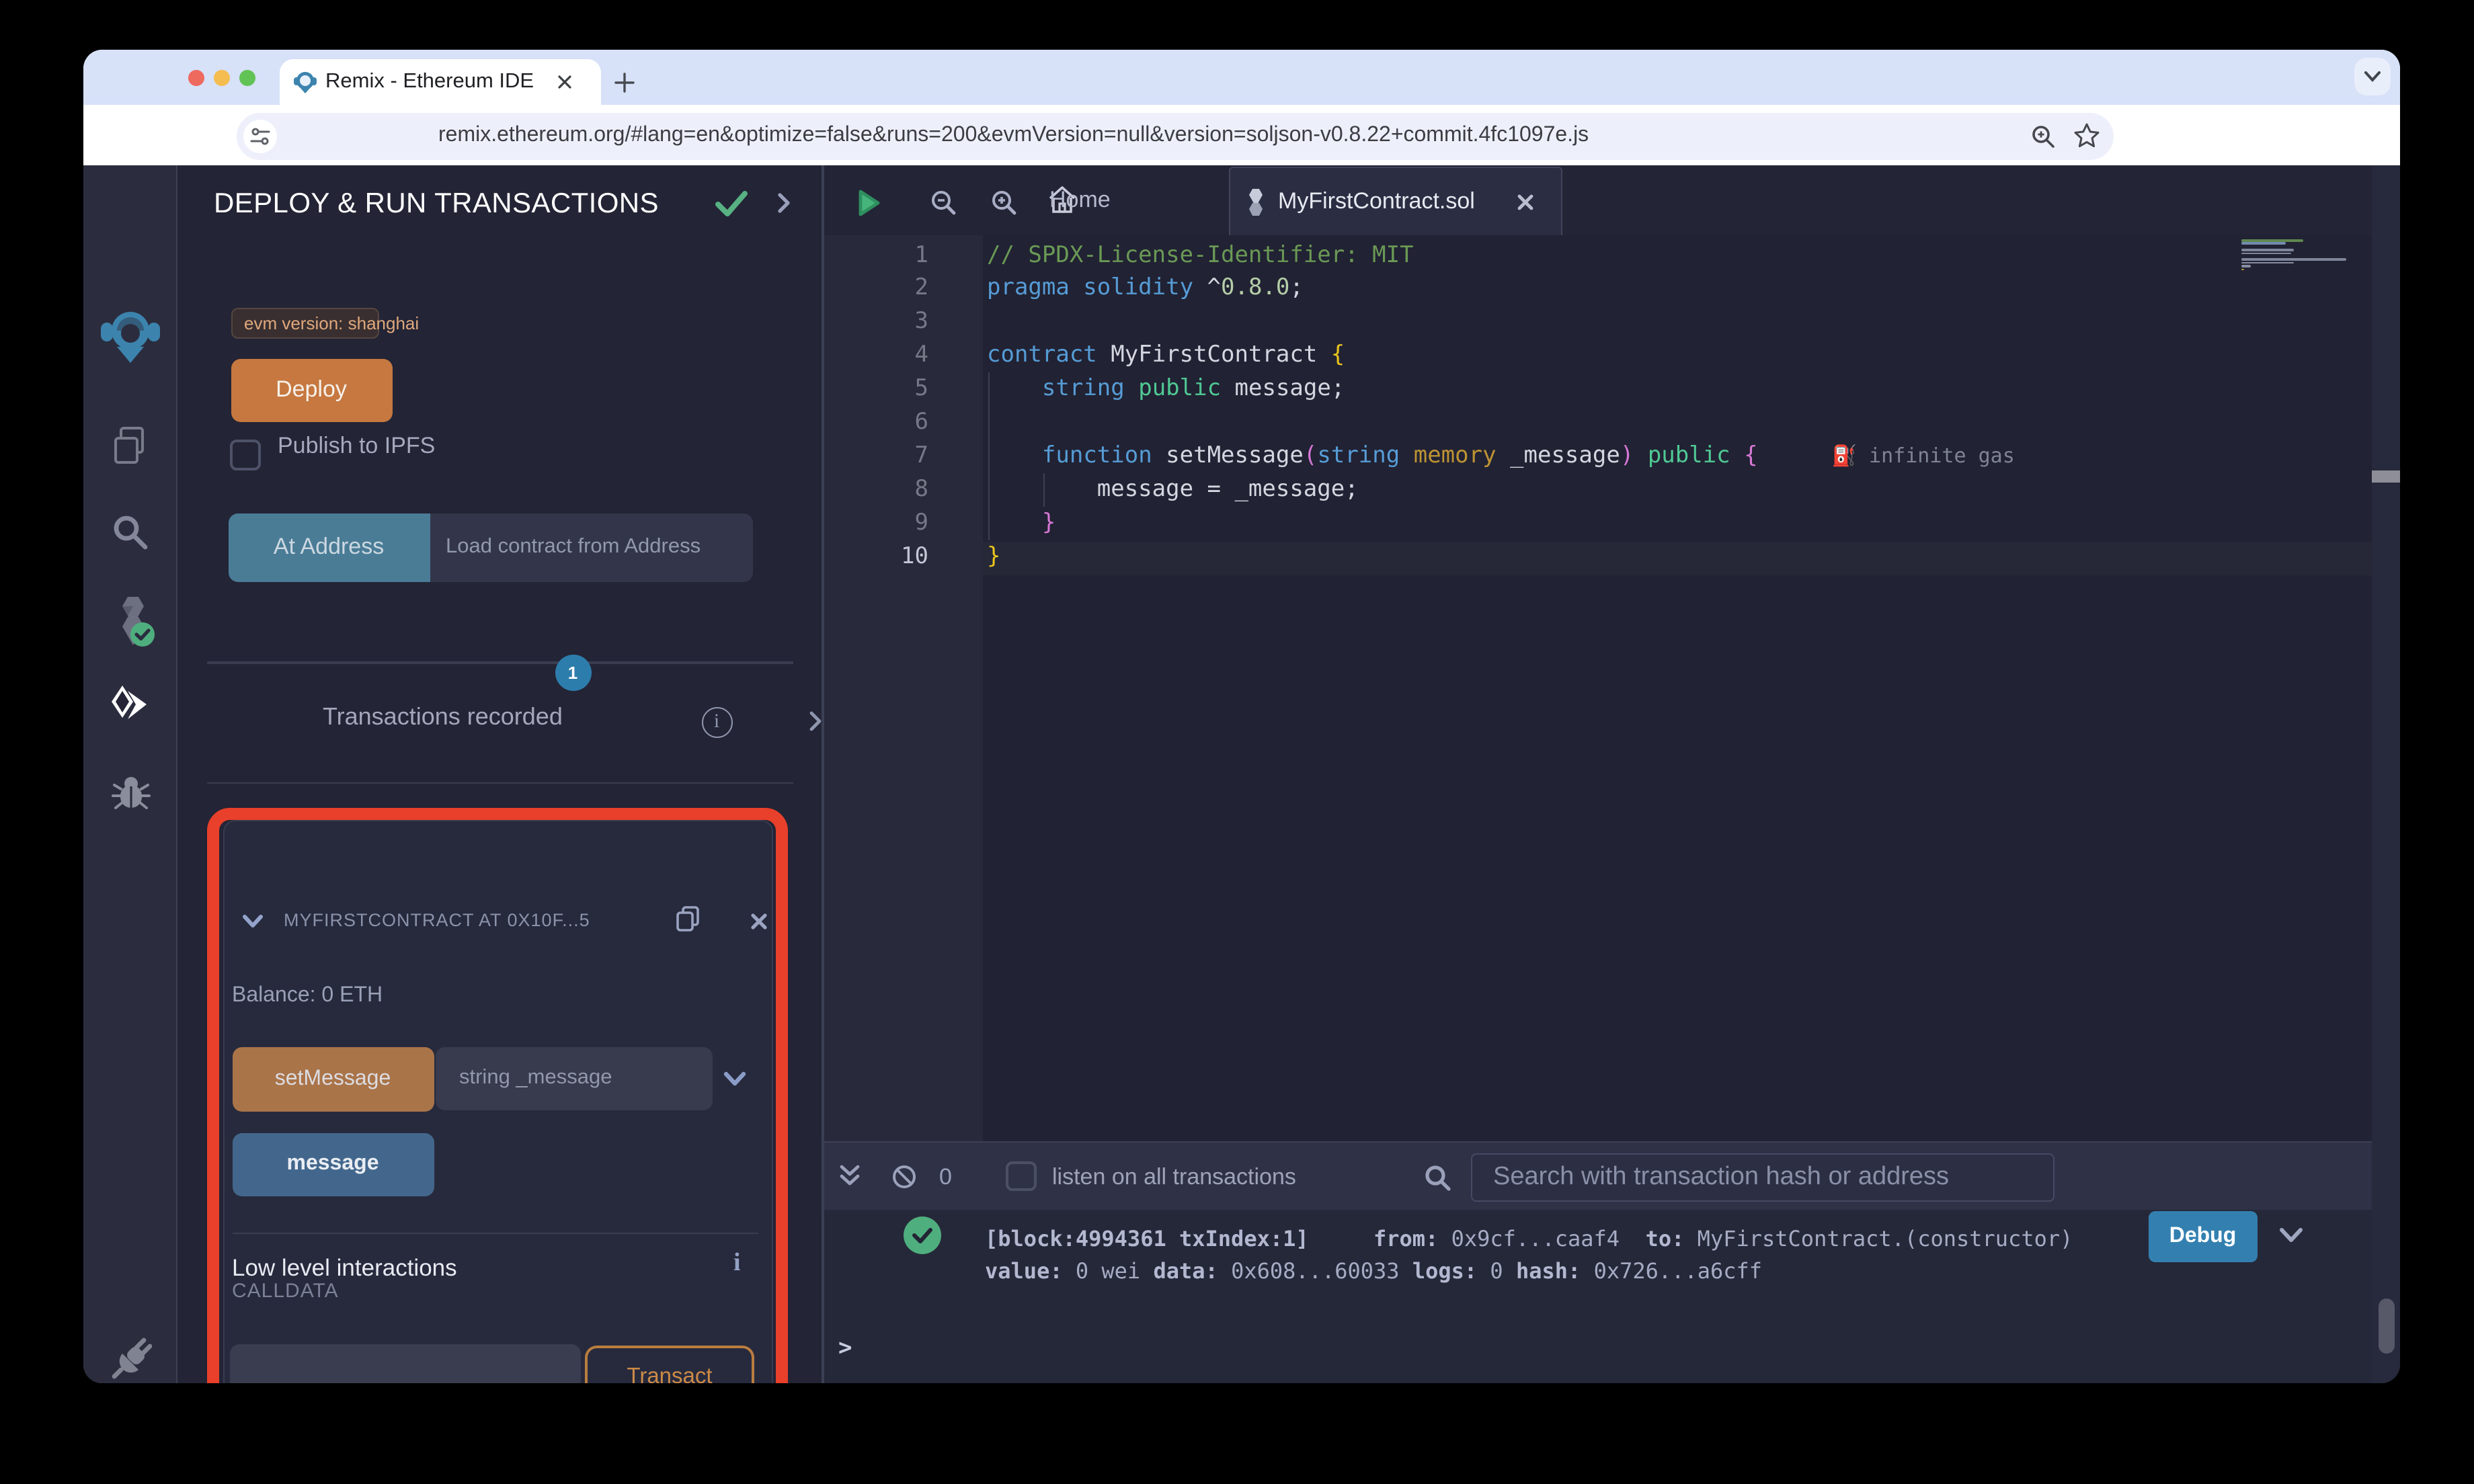  I want to click on contract-collapse-icon, so click(252, 920).